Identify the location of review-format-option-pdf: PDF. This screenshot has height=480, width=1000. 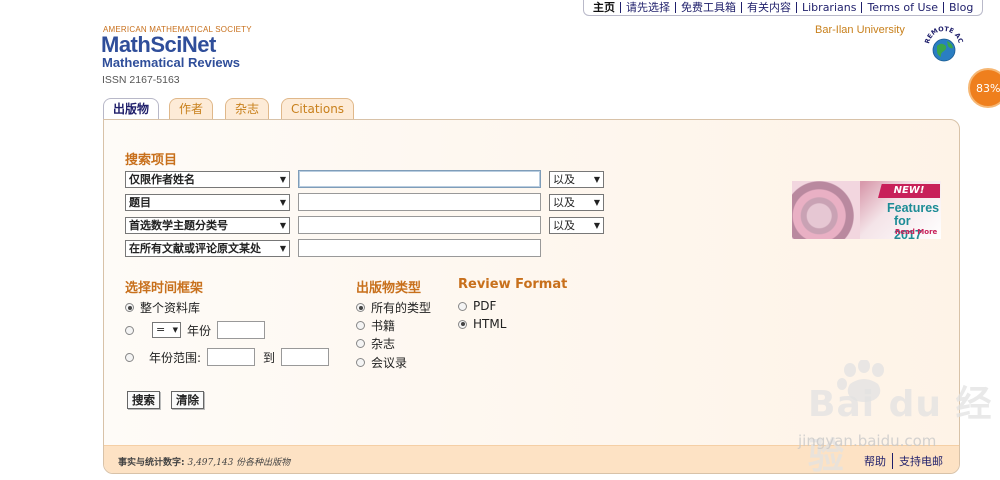
(477, 306).